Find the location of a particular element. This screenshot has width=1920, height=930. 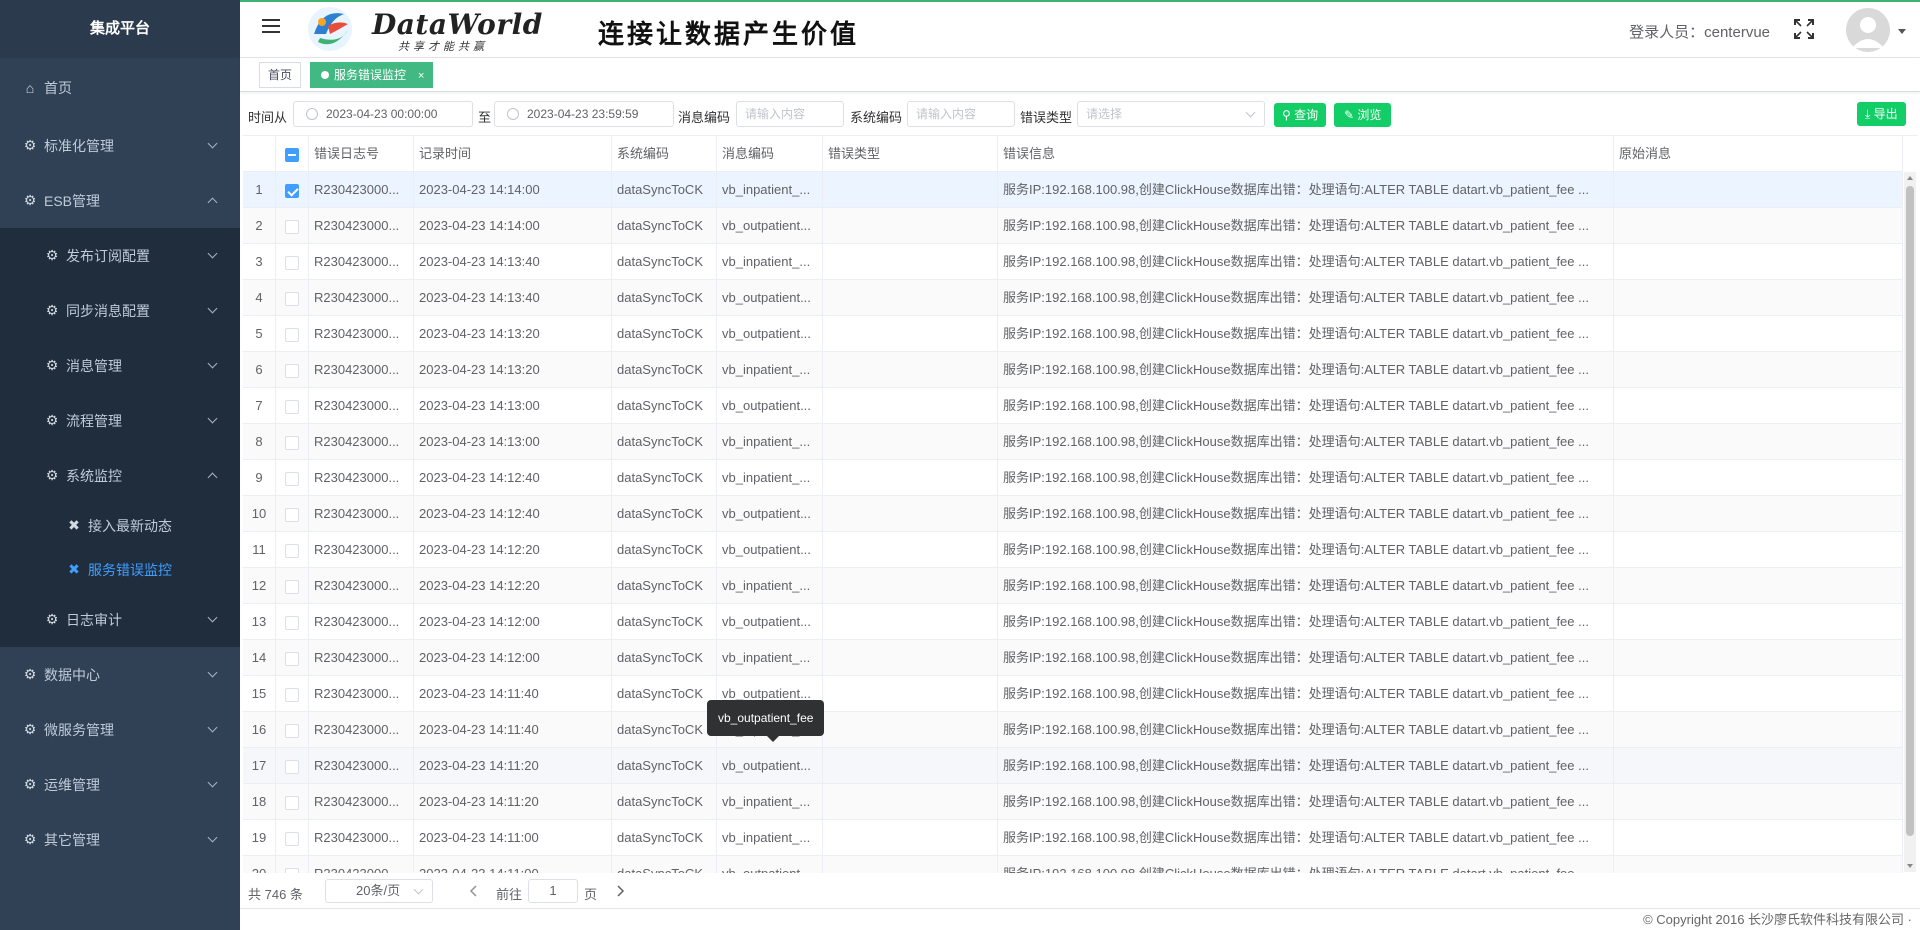

sidebar-item-sync-msg-config: ⚙ 同步消息配置 is located at coordinates (120, 310).